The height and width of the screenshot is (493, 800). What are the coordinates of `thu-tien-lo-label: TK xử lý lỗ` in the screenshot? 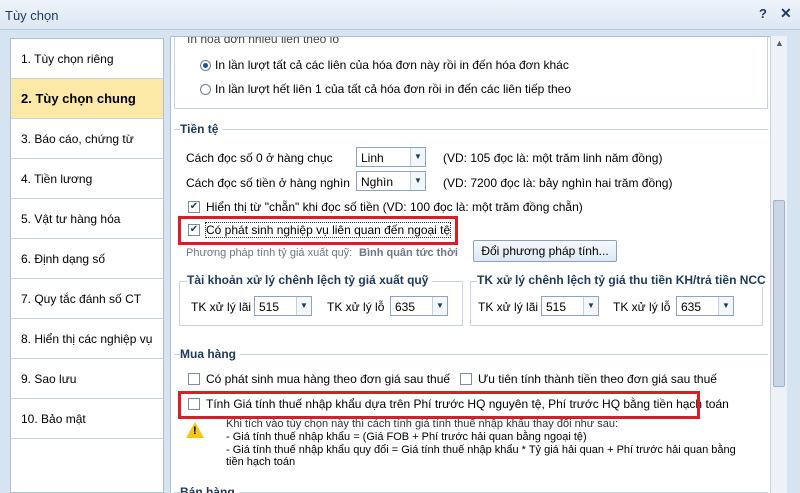 It's located at (642, 307).